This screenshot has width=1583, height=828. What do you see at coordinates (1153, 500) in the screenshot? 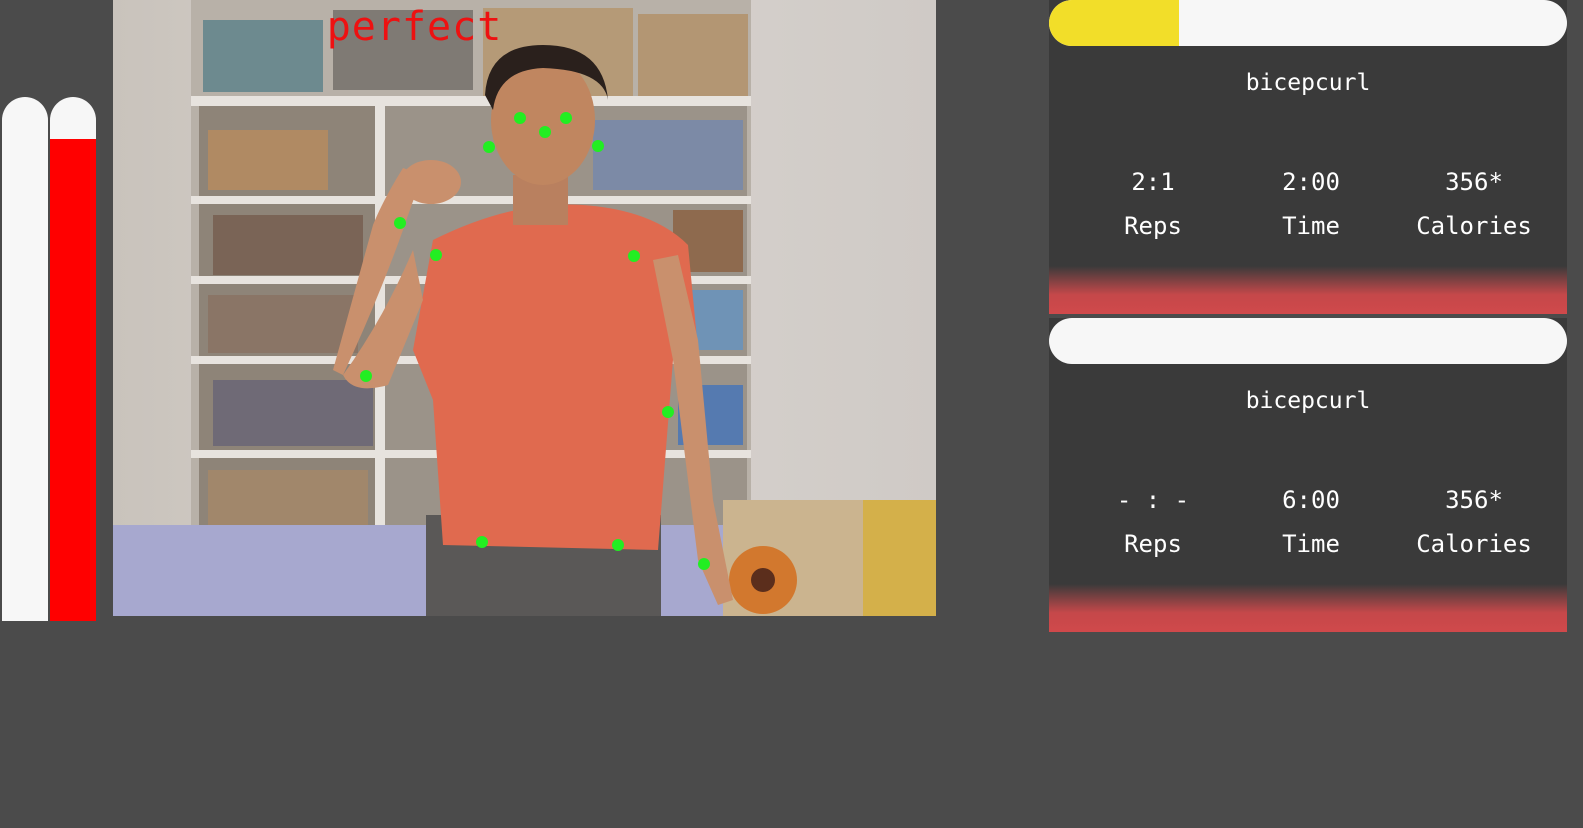
I see `reps-value: -` at bounding box center [1153, 500].